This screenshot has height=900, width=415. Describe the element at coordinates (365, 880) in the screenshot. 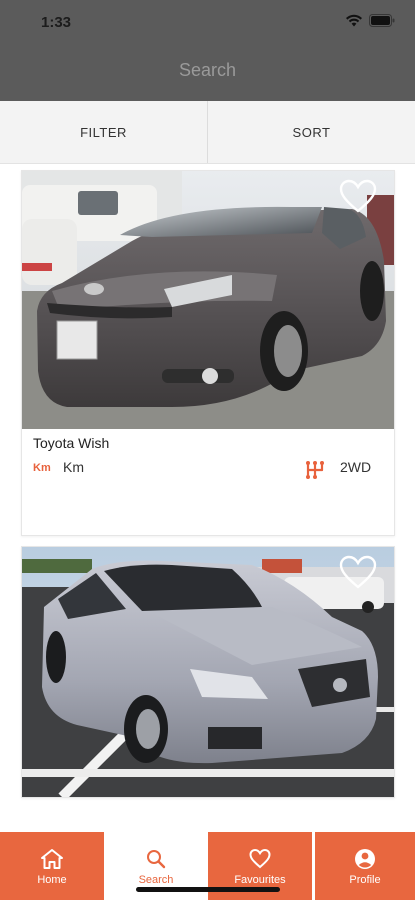

I see `tab-label: Profile` at that location.